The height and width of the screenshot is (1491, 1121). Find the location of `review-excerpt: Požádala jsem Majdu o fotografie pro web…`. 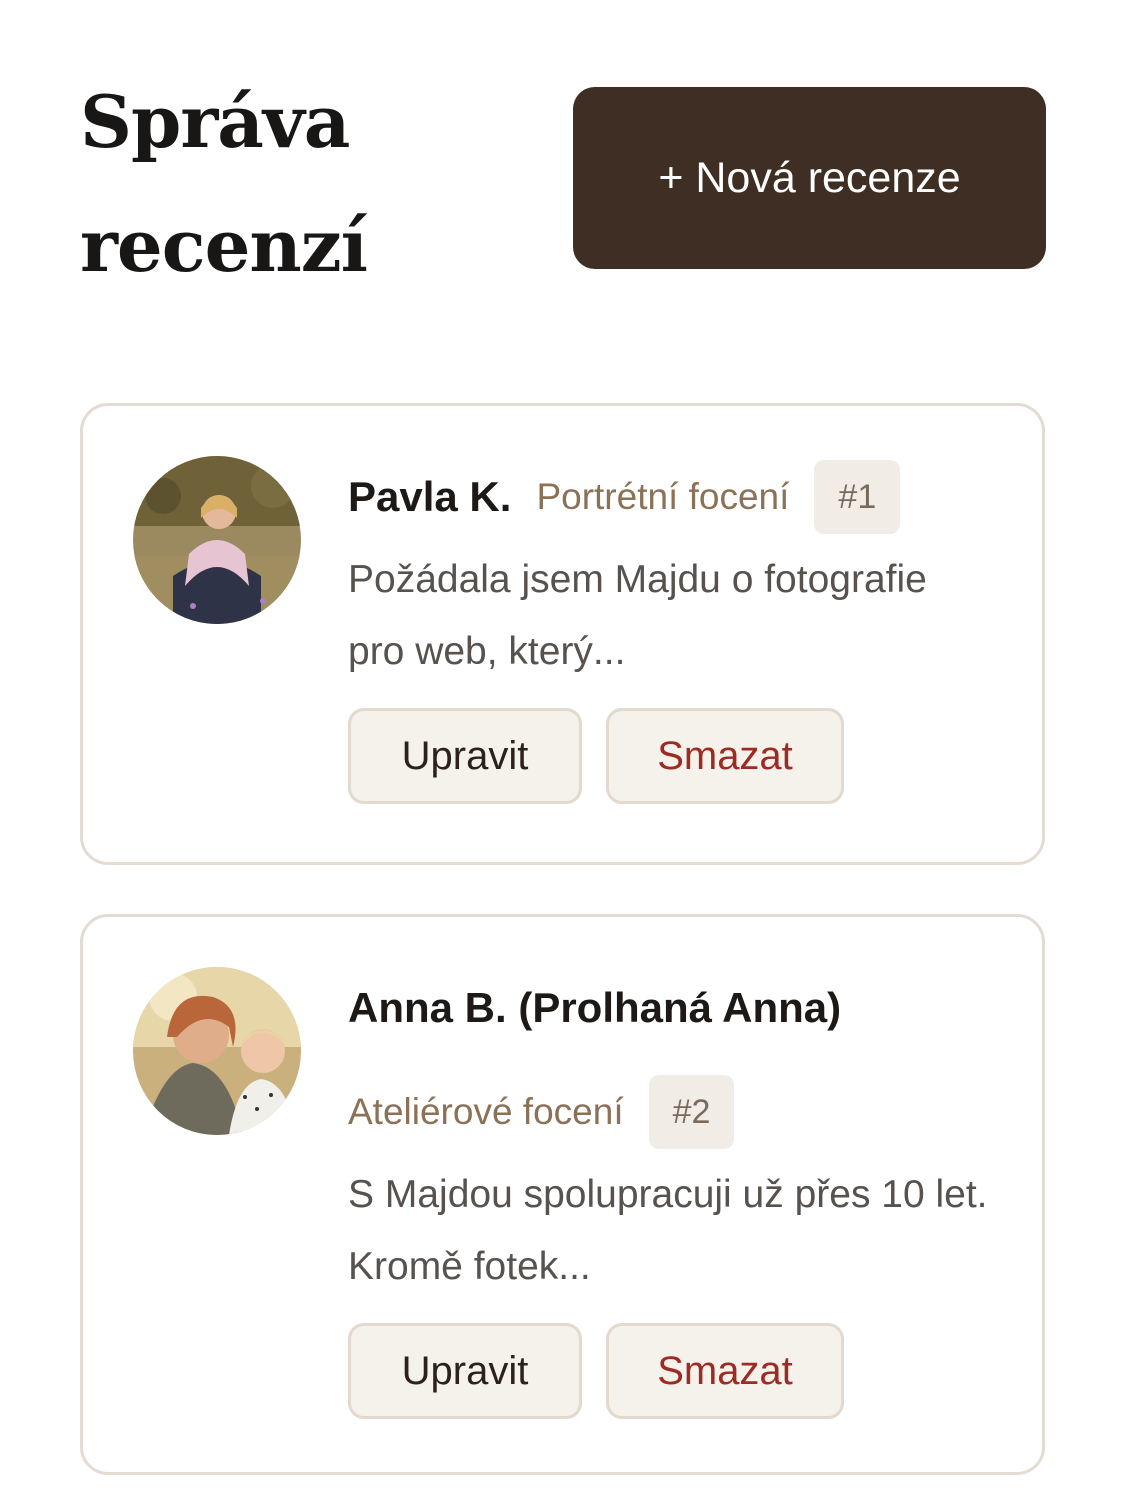

review-excerpt: Požádala jsem Majdu o fotografie pro web… is located at coordinates (637, 615).